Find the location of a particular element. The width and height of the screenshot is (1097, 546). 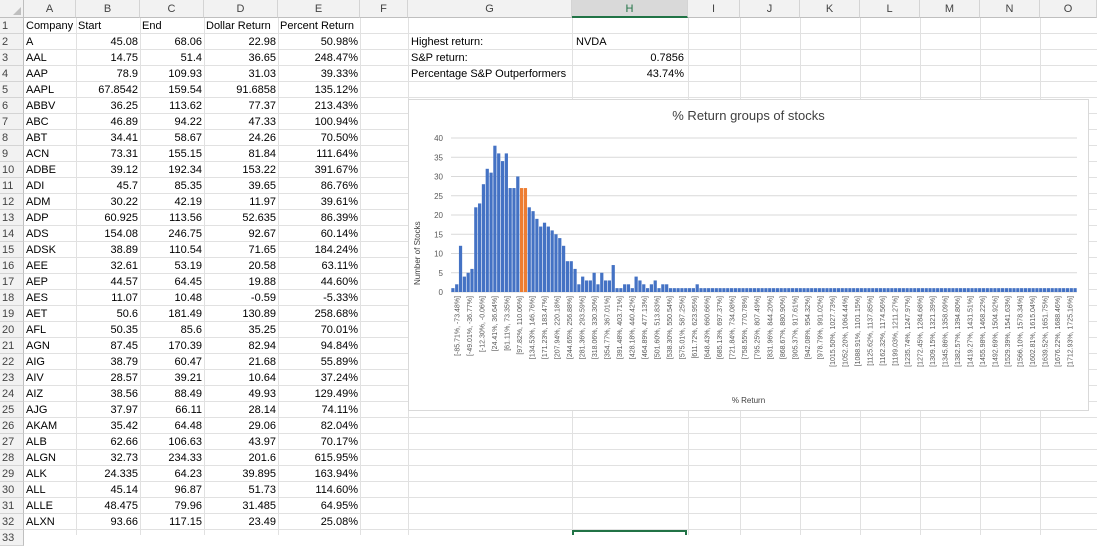

table-cell: 62.66 is located at coordinates (108, 442).